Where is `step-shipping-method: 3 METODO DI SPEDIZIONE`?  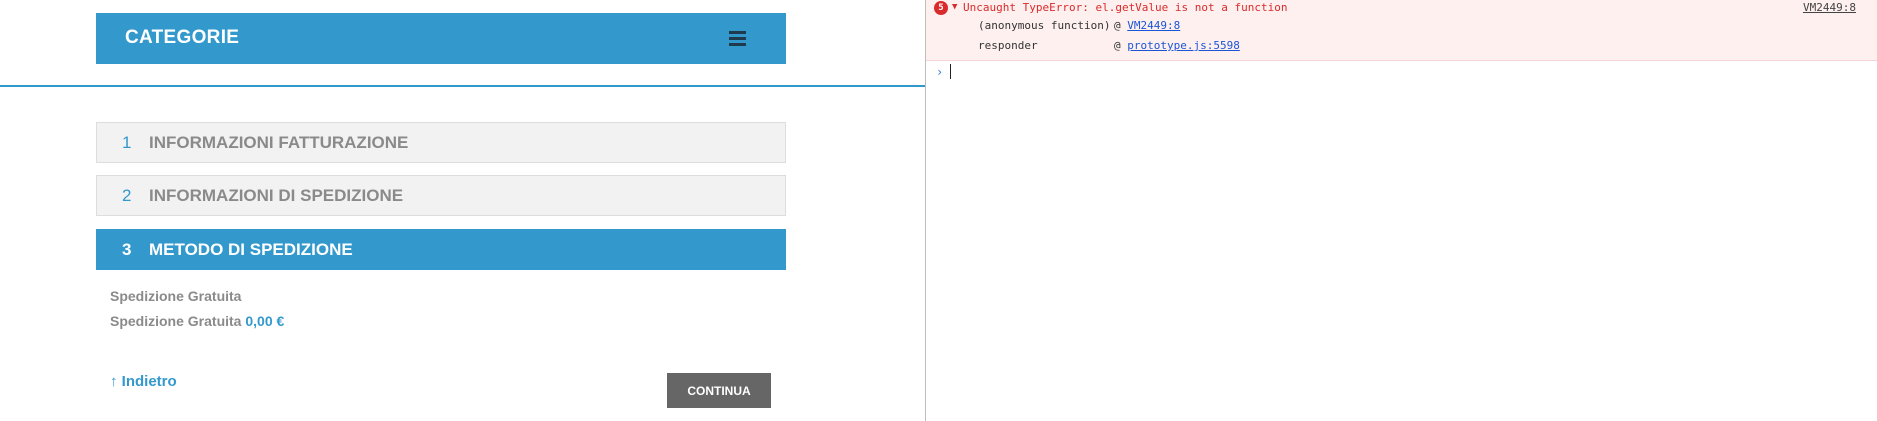 step-shipping-method: 3 METODO DI SPEDIZIONE is located at coordinates (441, 249).